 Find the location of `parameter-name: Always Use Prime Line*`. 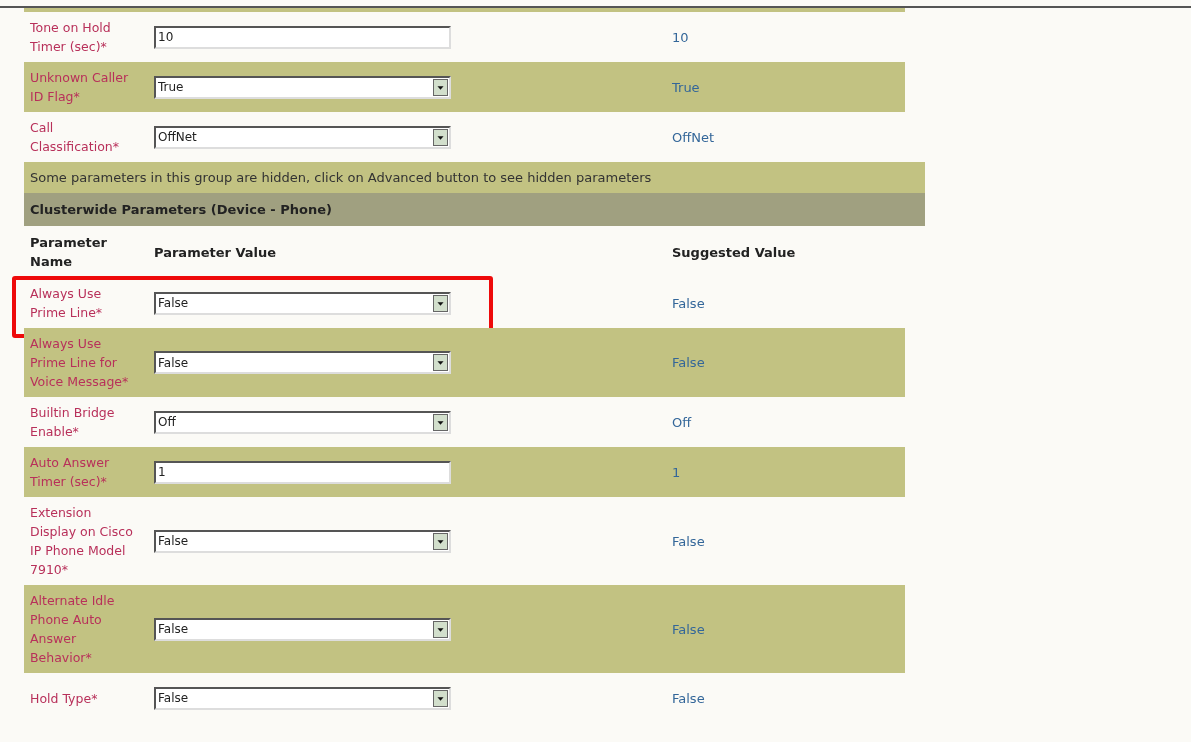

parameter-name: Always Use Prime Line* is located at coordinates (66, 303).